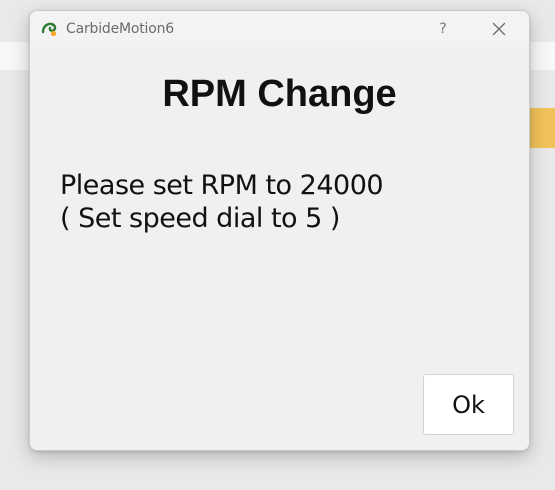 This screenshot has height=490, width=555. I want to click on ok-button: Ok, so click(468, 404).